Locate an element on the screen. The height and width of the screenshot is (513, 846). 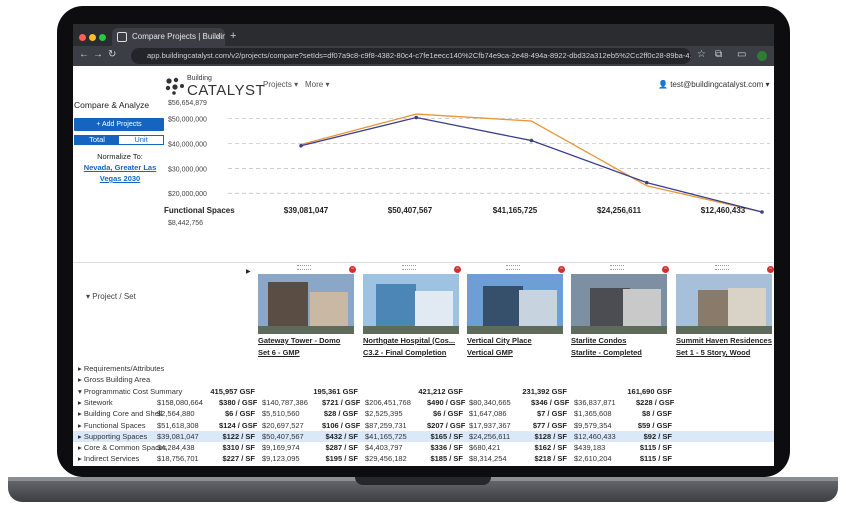
row-label: ▸ Core & Common Spaces is located at coordinates (122, 447).